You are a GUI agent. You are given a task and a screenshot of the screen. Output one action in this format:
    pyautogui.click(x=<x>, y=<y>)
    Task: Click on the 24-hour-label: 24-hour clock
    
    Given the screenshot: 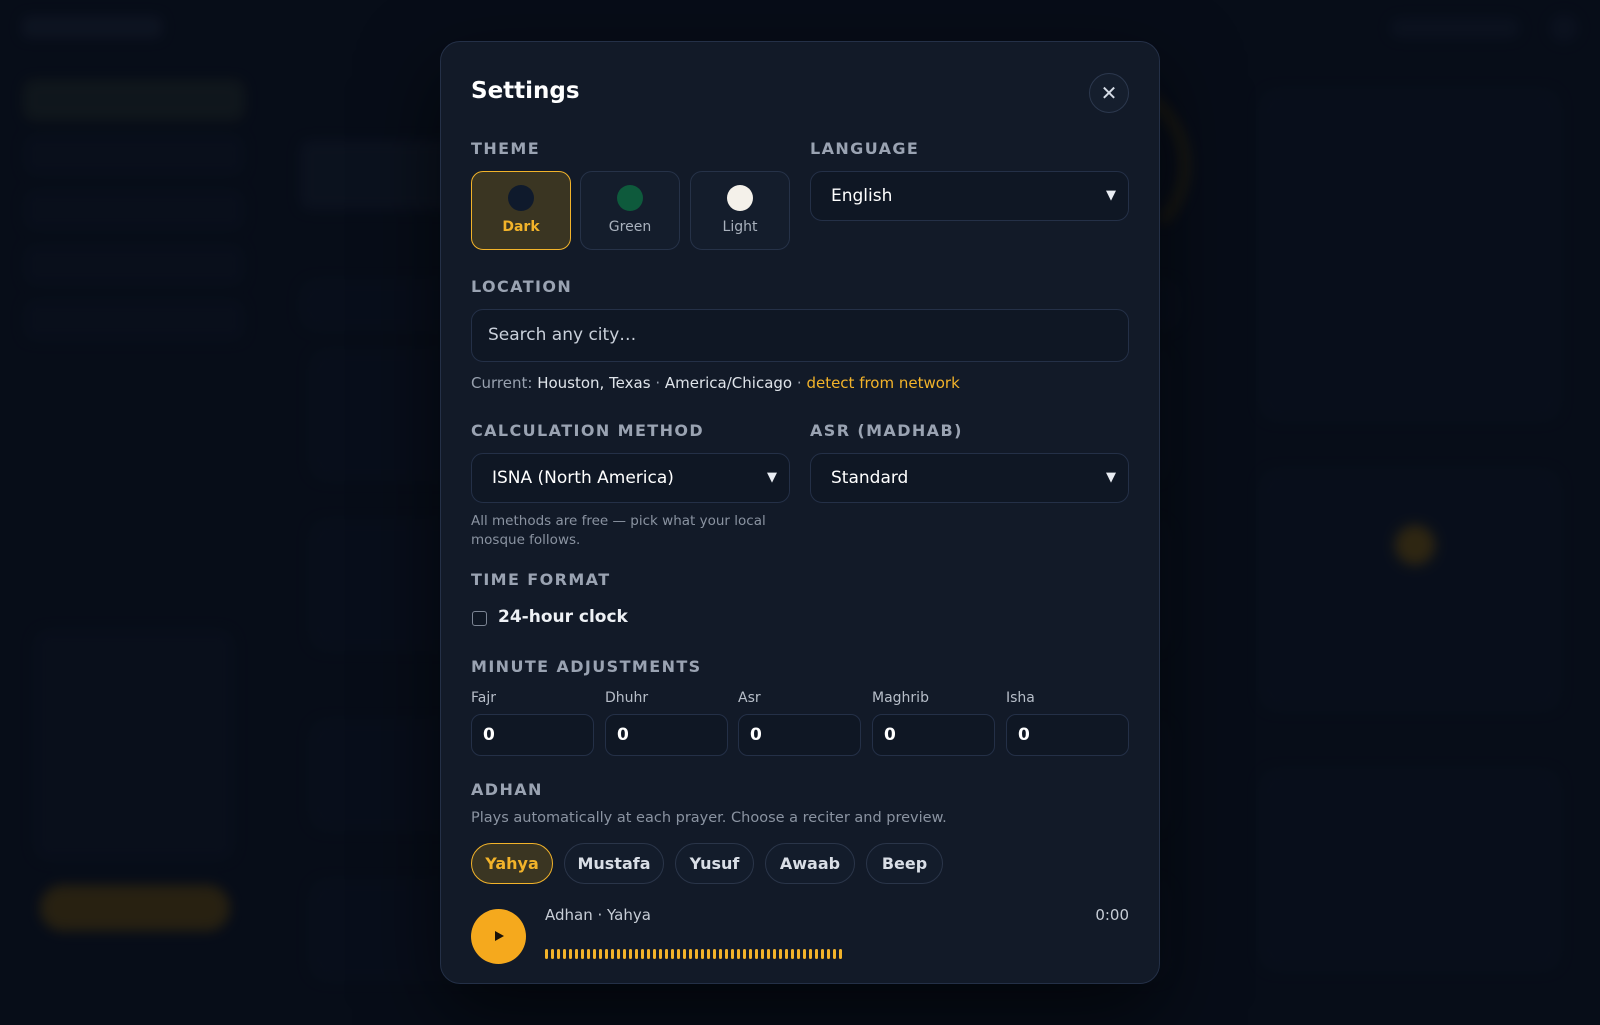 What is the action you would take?
    pyautogui.click(x=563, y=617)
    